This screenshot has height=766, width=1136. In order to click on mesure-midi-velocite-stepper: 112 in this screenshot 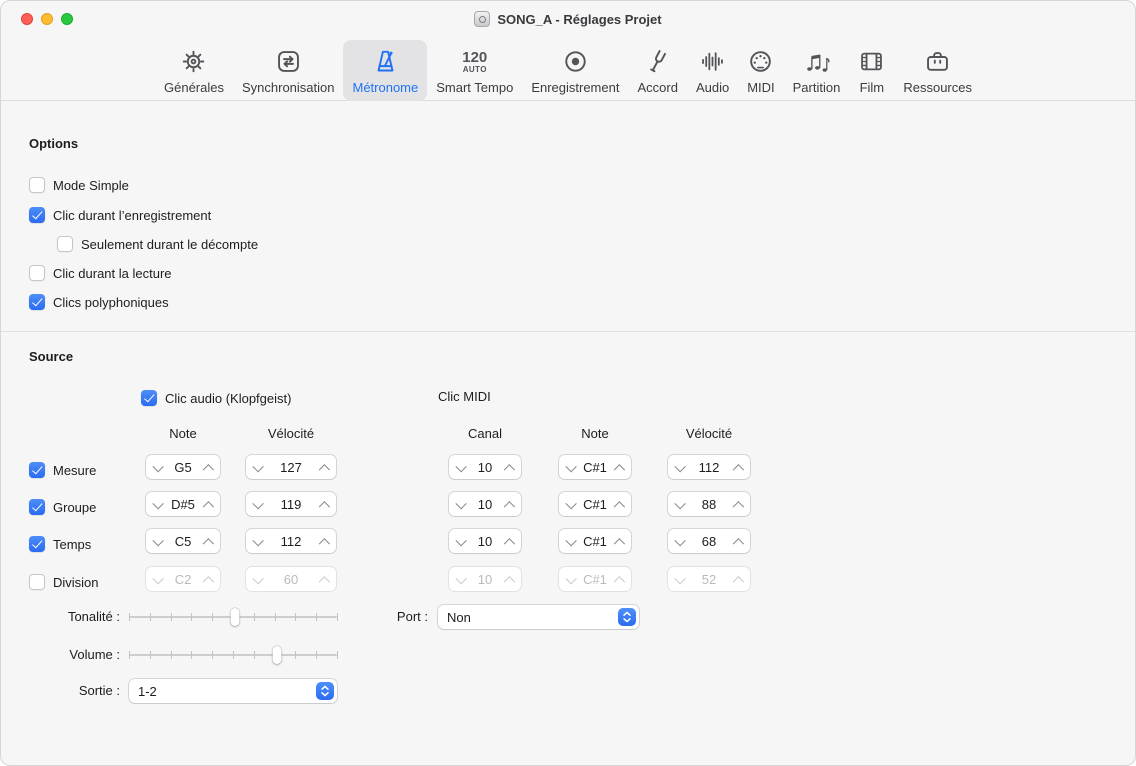, I will do `click(709, 467)`.